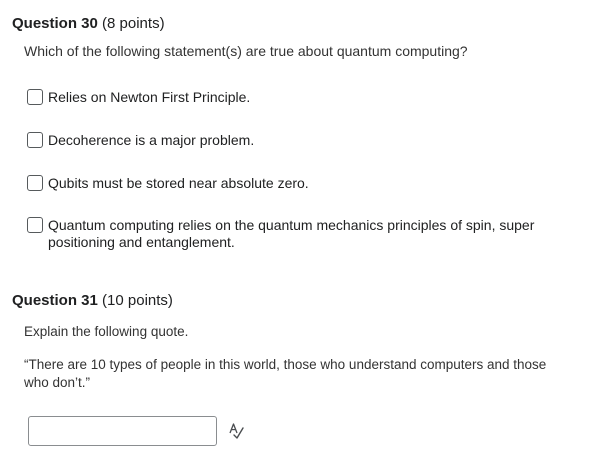 The image size is (601, 466). What do you see at coordinates (149, 97) in the screenshot?
I see `option-label: Relies on Newton First Principle.` at bounding box center [149, 97].